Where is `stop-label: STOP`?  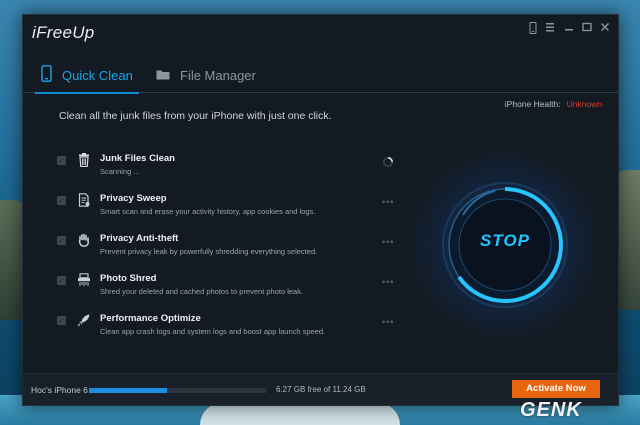
stop-label: STOP is located at coordinates (505, 240).